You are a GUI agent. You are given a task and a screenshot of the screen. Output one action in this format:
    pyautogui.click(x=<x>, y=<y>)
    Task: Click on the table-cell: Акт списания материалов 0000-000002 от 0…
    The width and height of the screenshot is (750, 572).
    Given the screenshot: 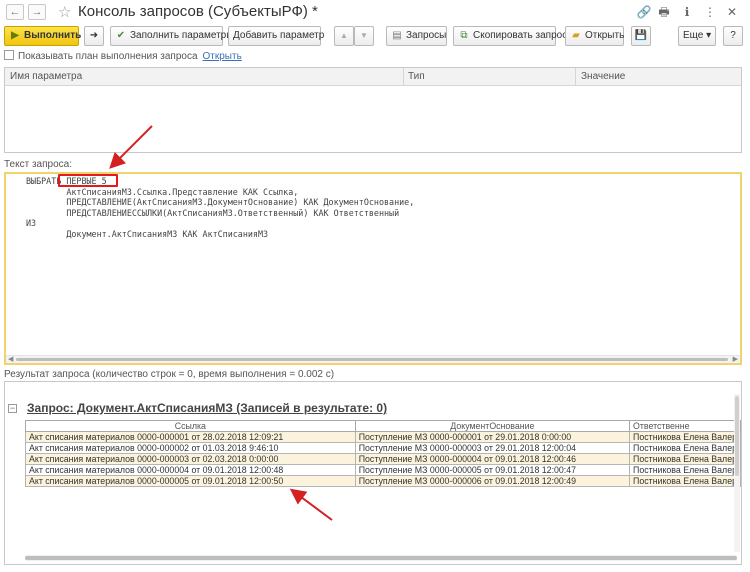 What is the action you would take?
    pyautogui.click(x=190, y=448)
    